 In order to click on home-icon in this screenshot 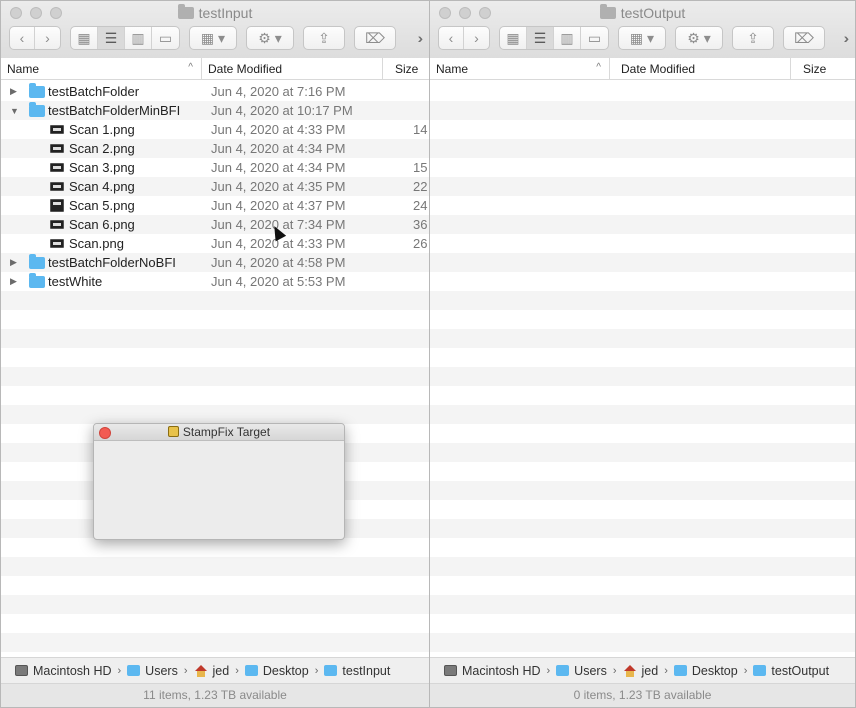, I will do `click(201, 670)`.